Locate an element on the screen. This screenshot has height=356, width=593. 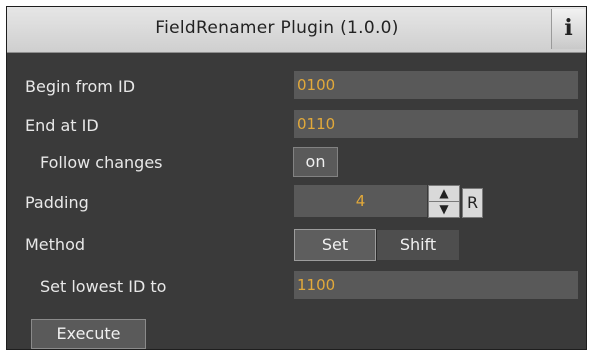
title-bar: FieldRenamer Plugin (1.0.0) i is located at coordinates (296, 30).